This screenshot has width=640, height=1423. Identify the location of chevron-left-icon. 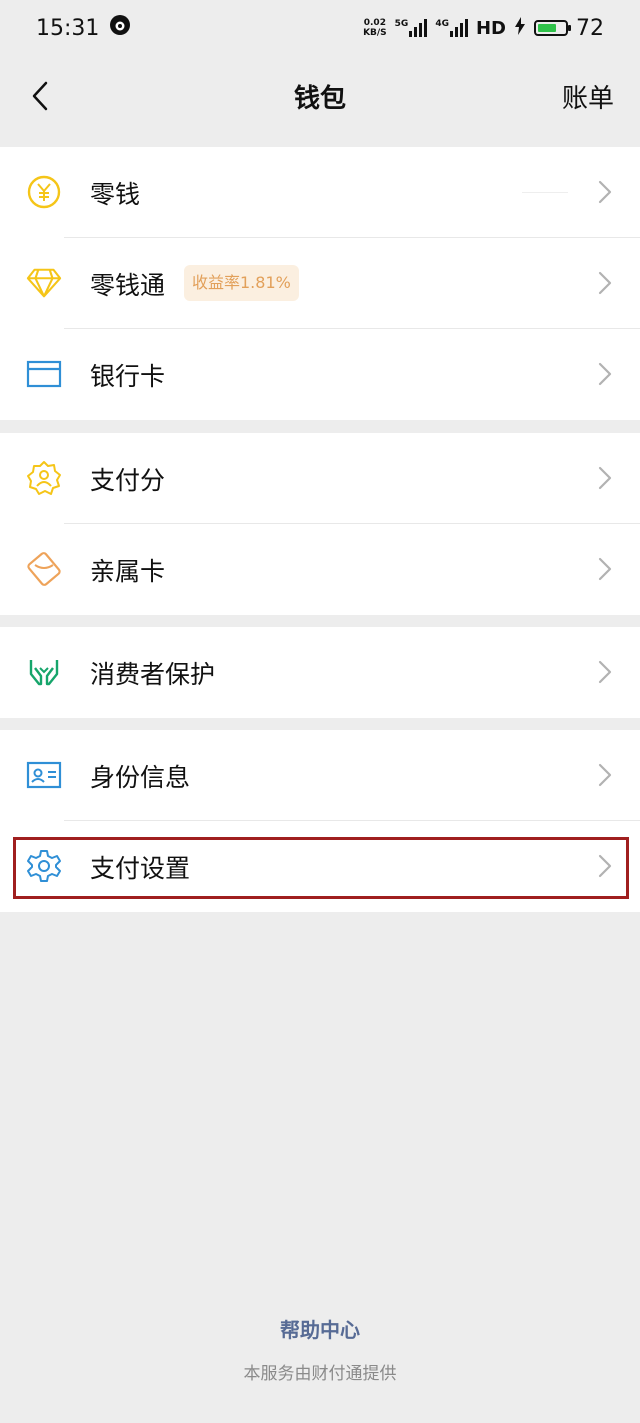
(40, 96).